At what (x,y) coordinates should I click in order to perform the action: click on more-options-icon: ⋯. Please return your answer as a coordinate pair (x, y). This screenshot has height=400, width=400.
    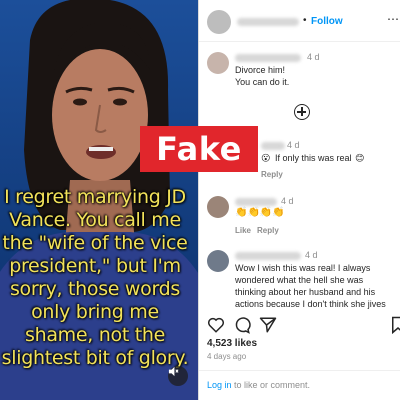
    Looking at the image, I should click on (393, 19).